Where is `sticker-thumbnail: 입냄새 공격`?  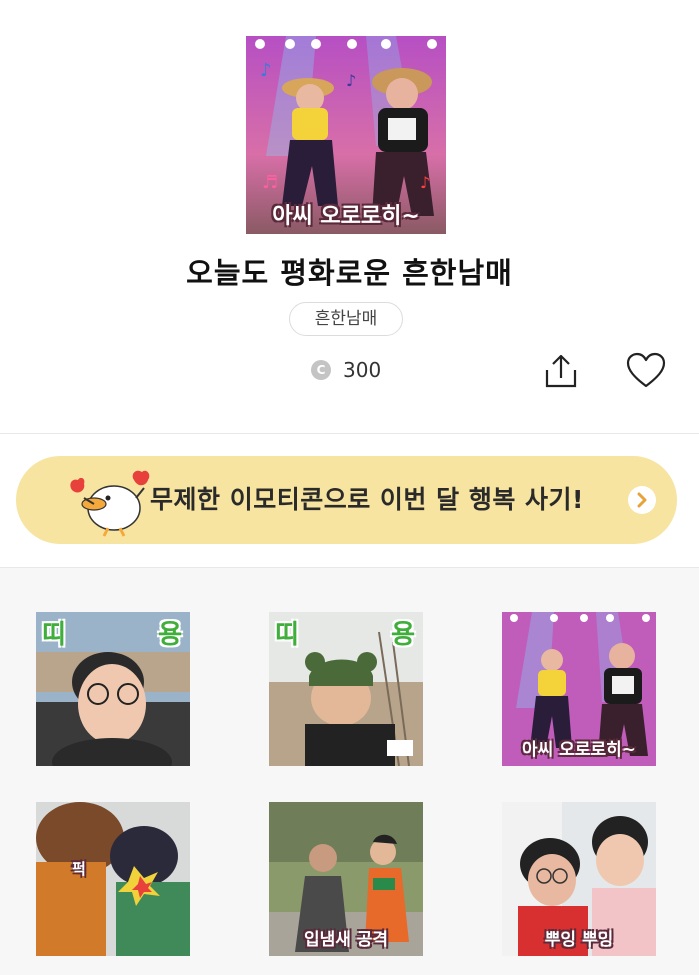
sticker-thumbnail: 입냄새 공격 is located at coordinates (346, 879).